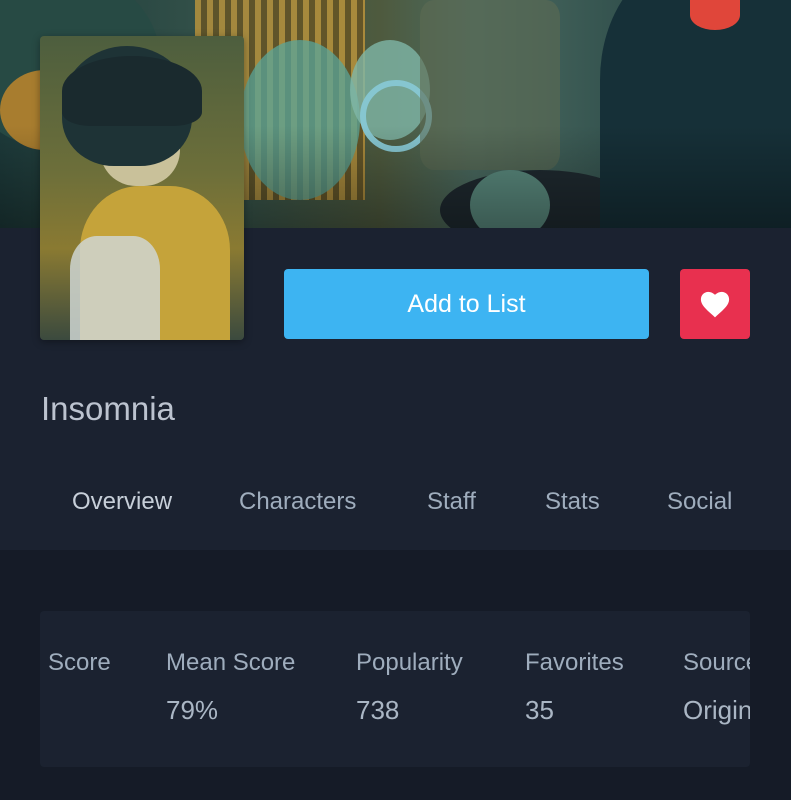 This screenshot has height=800, width=791. Describe the element at coordinates (716, 687) in the screenshot. I see `stat-source: Source Original` at that location.